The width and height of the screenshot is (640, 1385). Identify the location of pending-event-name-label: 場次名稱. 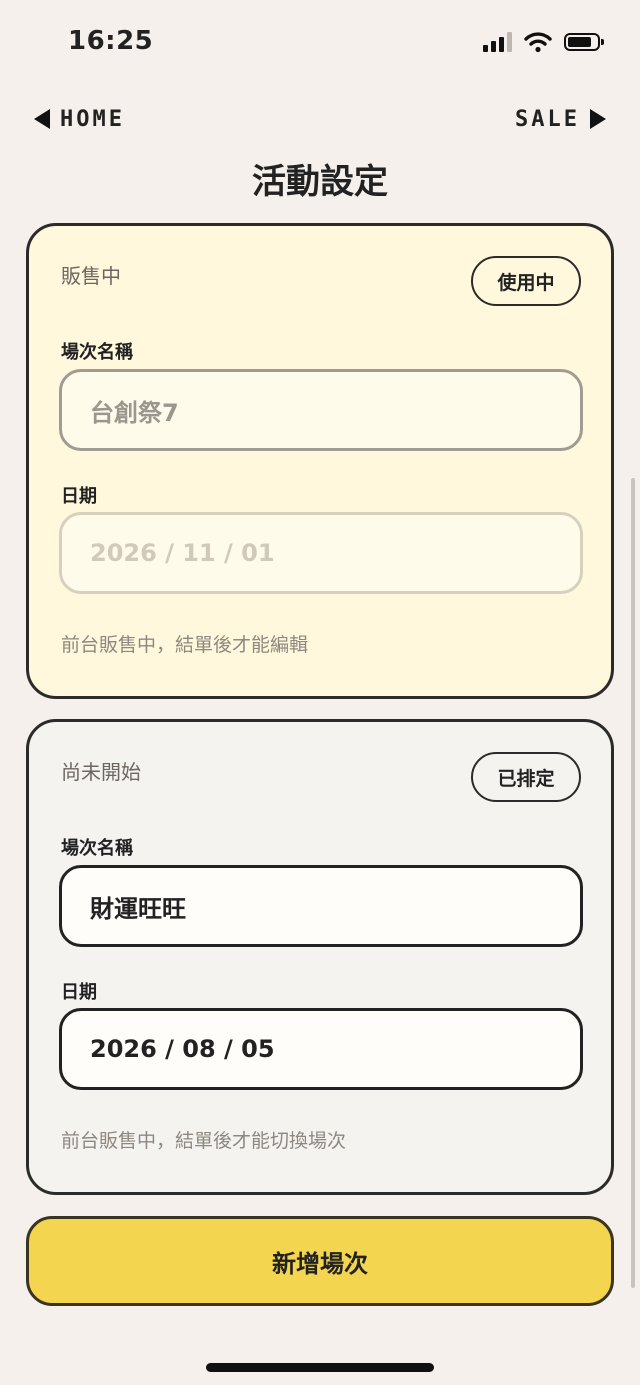
(97, 848).